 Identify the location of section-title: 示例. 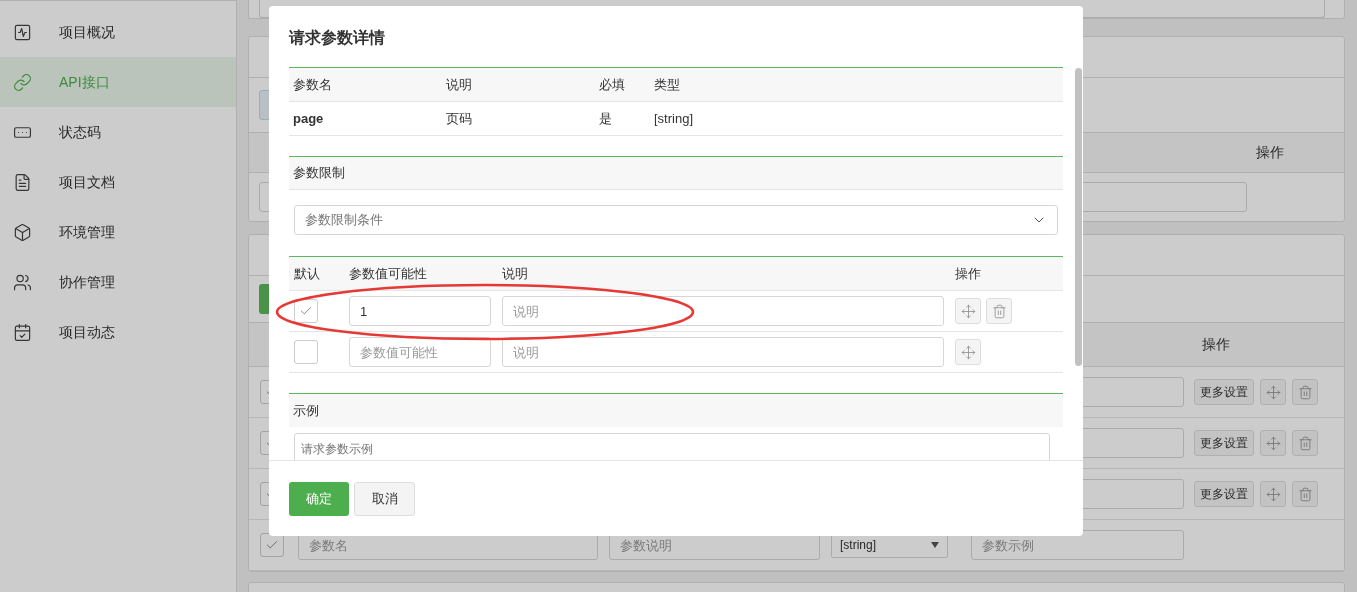
(306, 410).